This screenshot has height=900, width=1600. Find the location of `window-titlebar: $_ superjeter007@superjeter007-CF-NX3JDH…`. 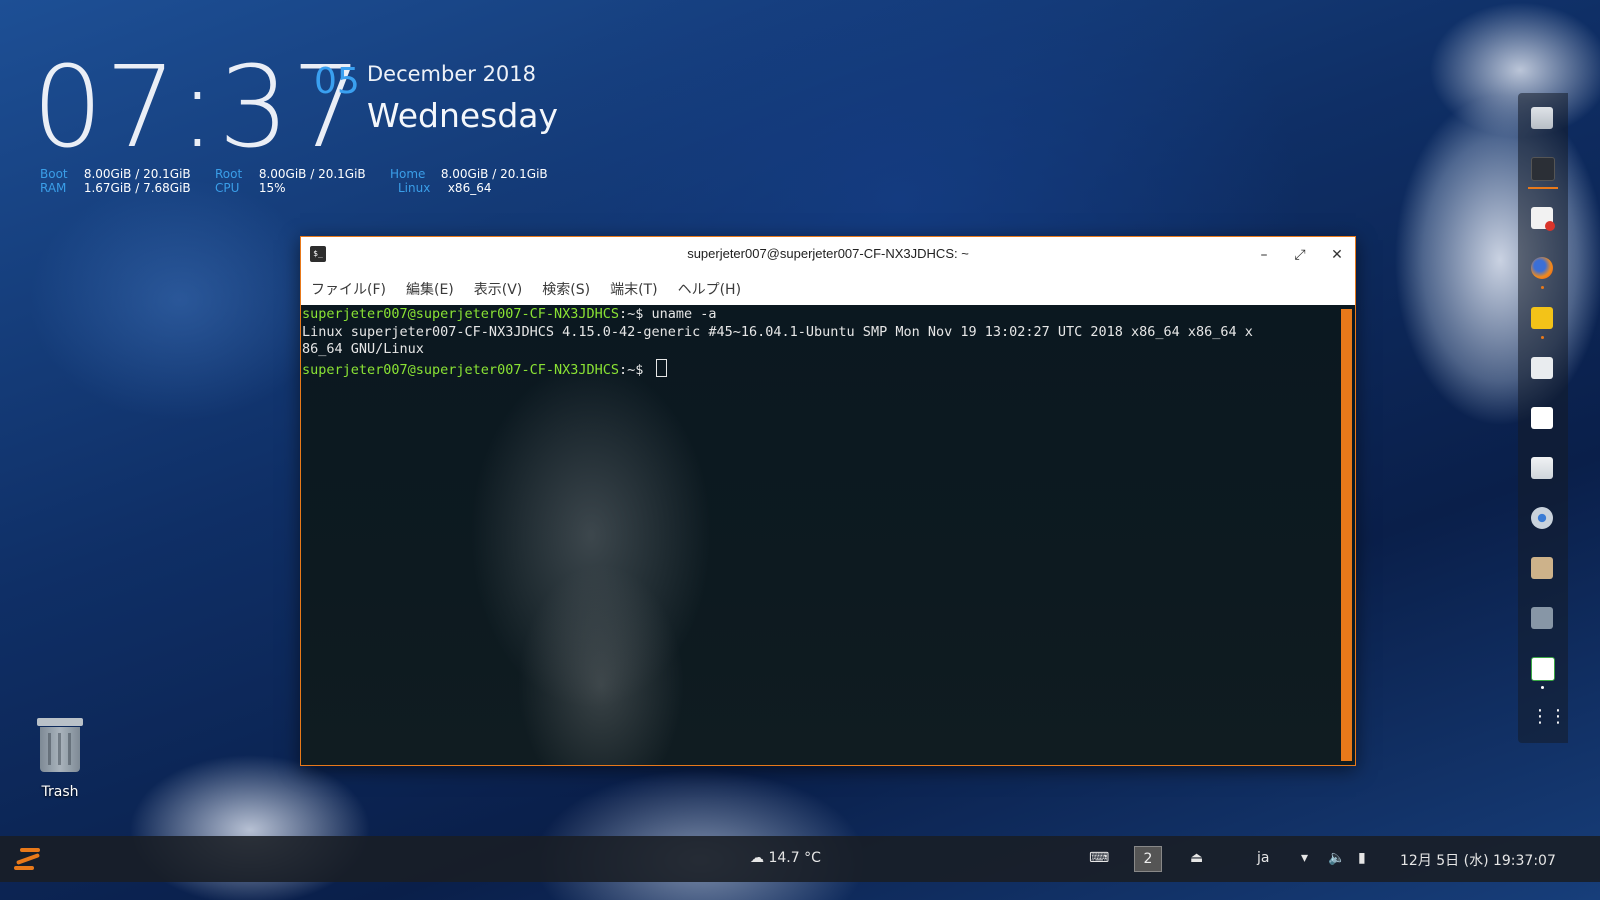

window-titlebar: $_ superjeter007@superjeter007-CF-NX3JDH… is located at coordinates (828, 255).